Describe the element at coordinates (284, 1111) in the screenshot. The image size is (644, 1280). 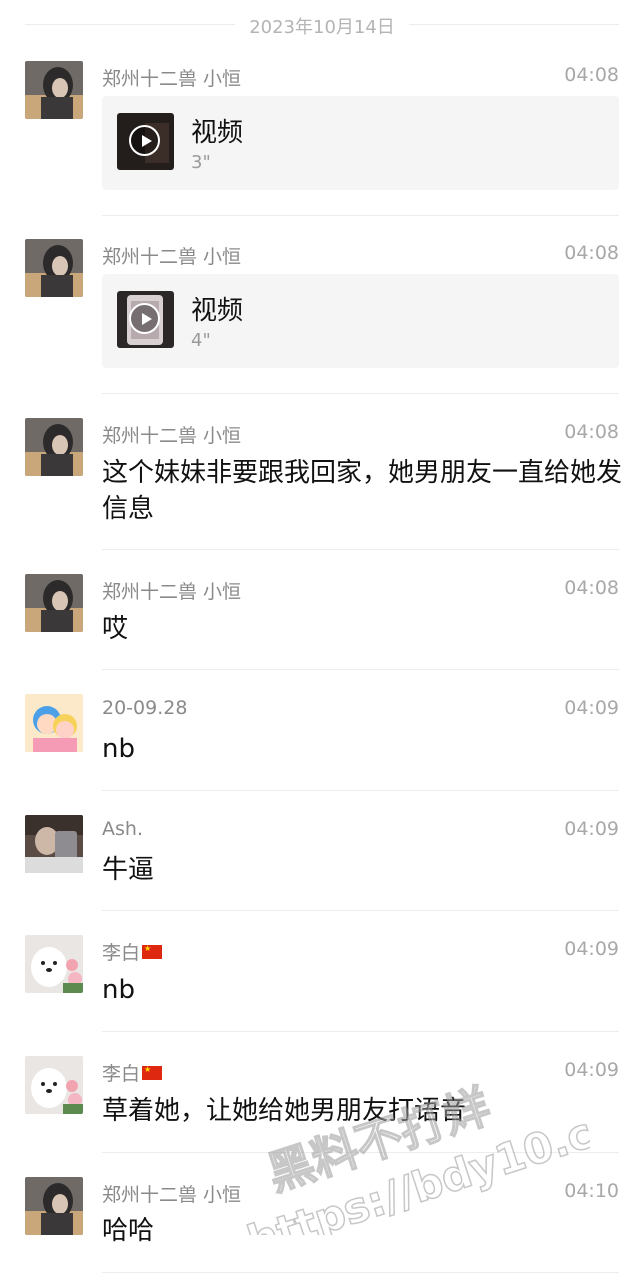
I see `message-text: 草着她，让她给她男朋友打语音` at that location.